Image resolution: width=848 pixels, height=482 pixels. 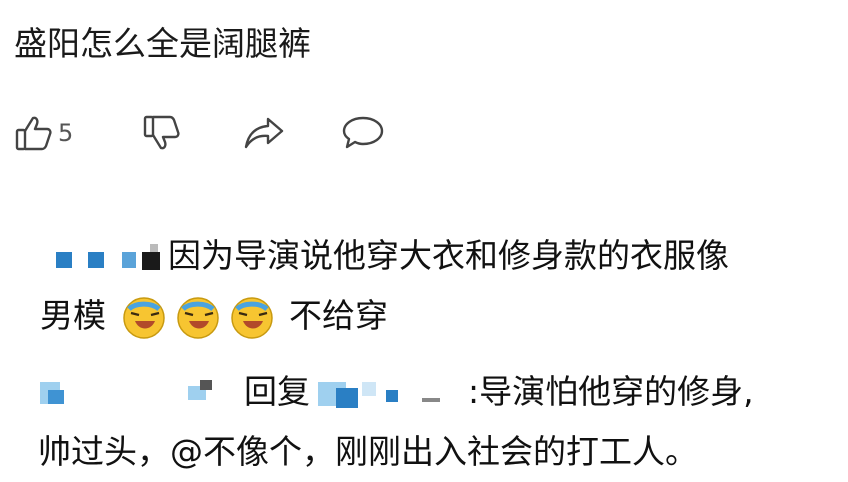 I want to click on comment-bubble-icon, so click(x=363, y=133).